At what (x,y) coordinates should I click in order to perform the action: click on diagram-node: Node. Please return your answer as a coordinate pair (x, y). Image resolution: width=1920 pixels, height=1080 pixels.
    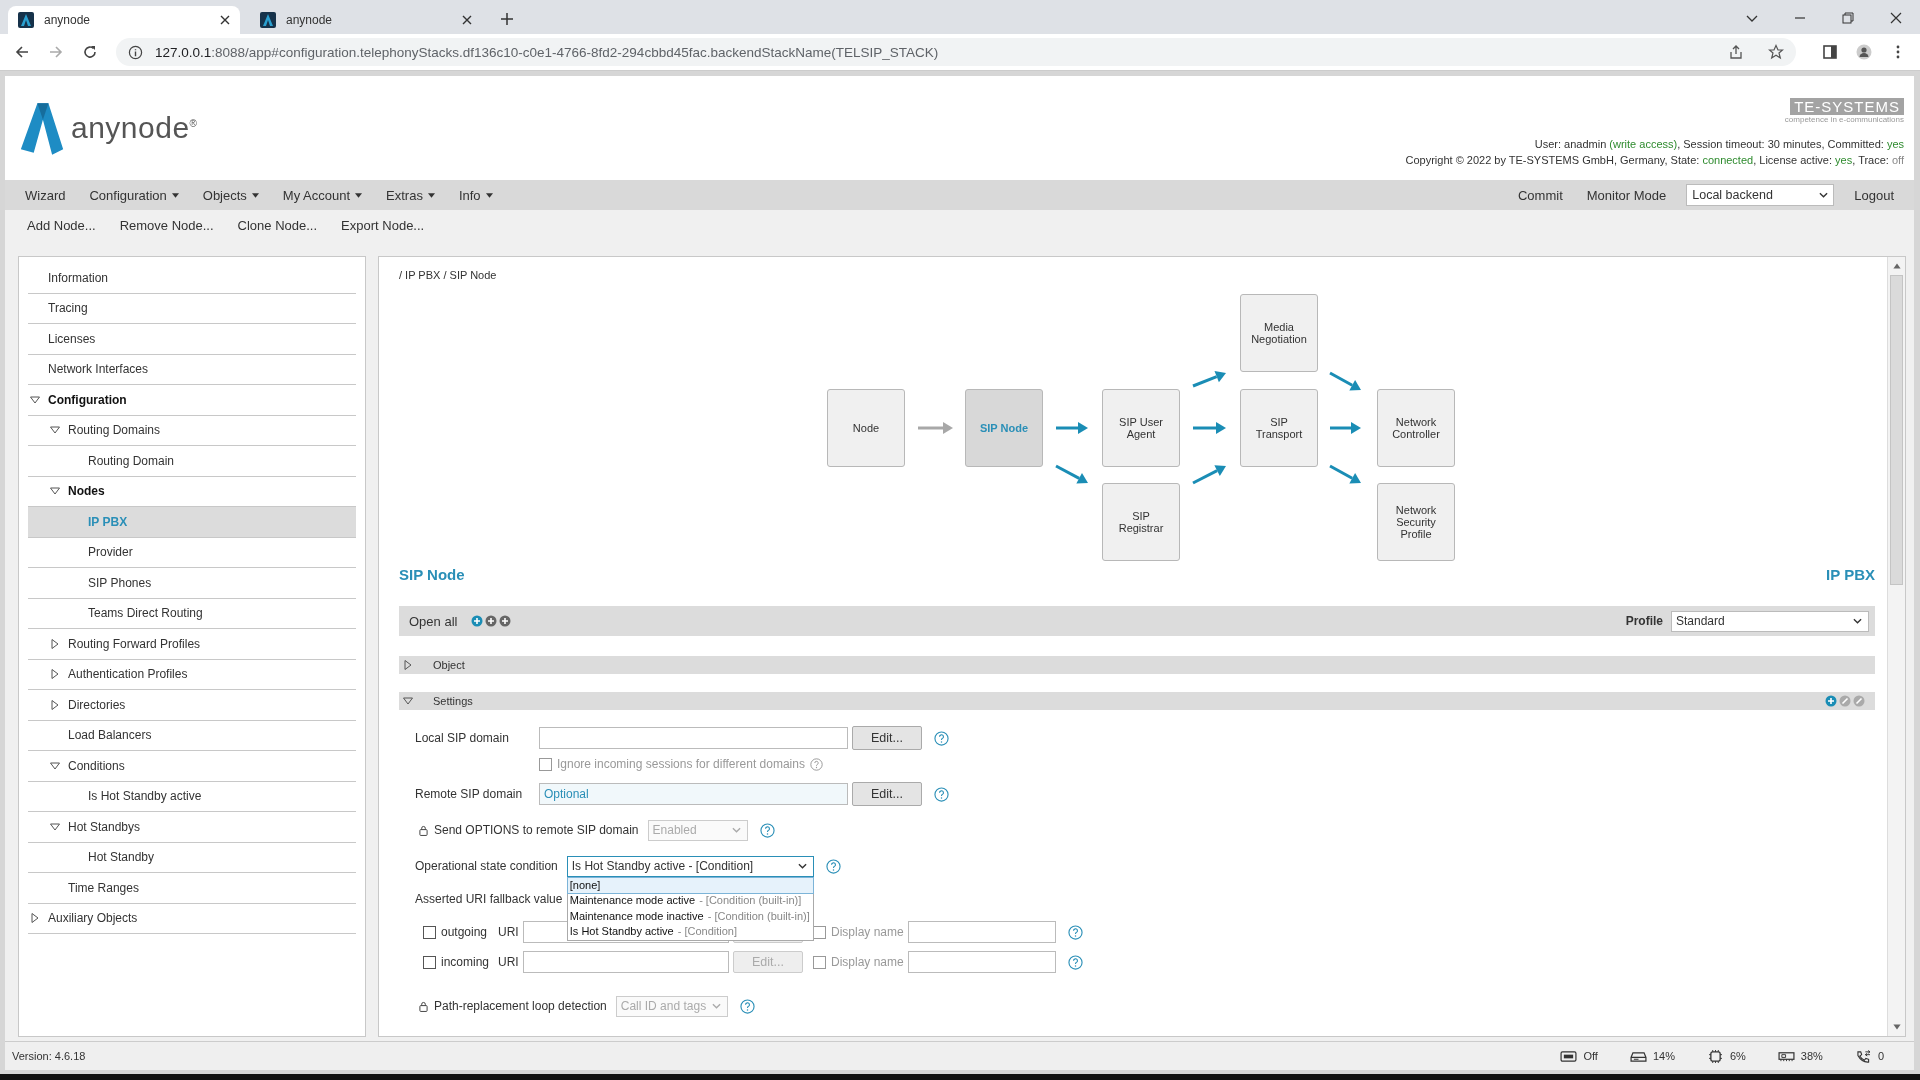
    Looking at the image, I should click on (866, 428).